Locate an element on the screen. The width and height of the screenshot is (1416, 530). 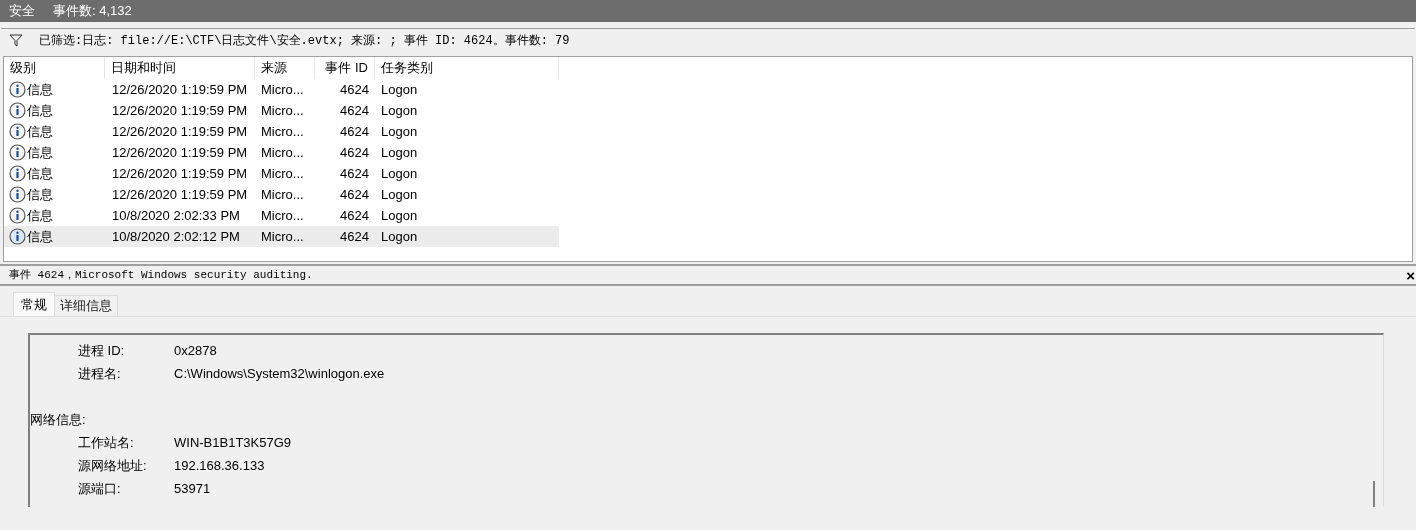
field-value: 0x2878 is located at coordinates (195, 350).